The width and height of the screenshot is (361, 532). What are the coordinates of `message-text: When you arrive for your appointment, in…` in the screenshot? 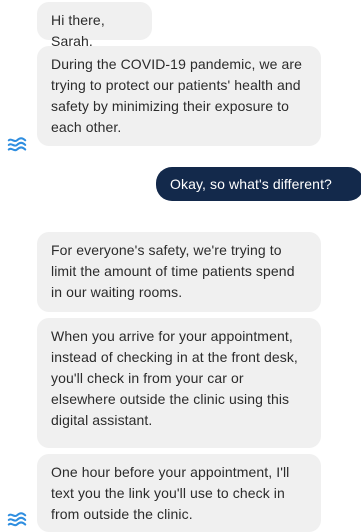 It's located at (174, 378).